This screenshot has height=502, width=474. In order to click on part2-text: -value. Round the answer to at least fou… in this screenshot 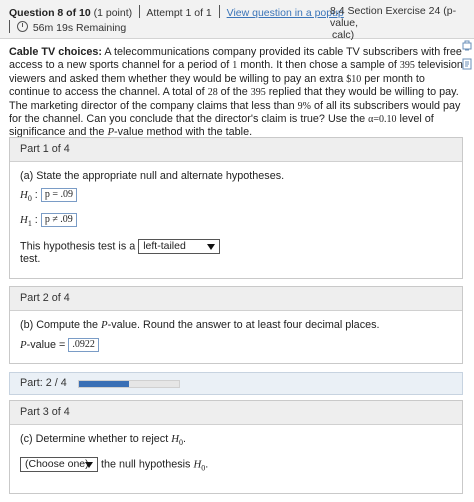, I will do `click(243, 325)`.